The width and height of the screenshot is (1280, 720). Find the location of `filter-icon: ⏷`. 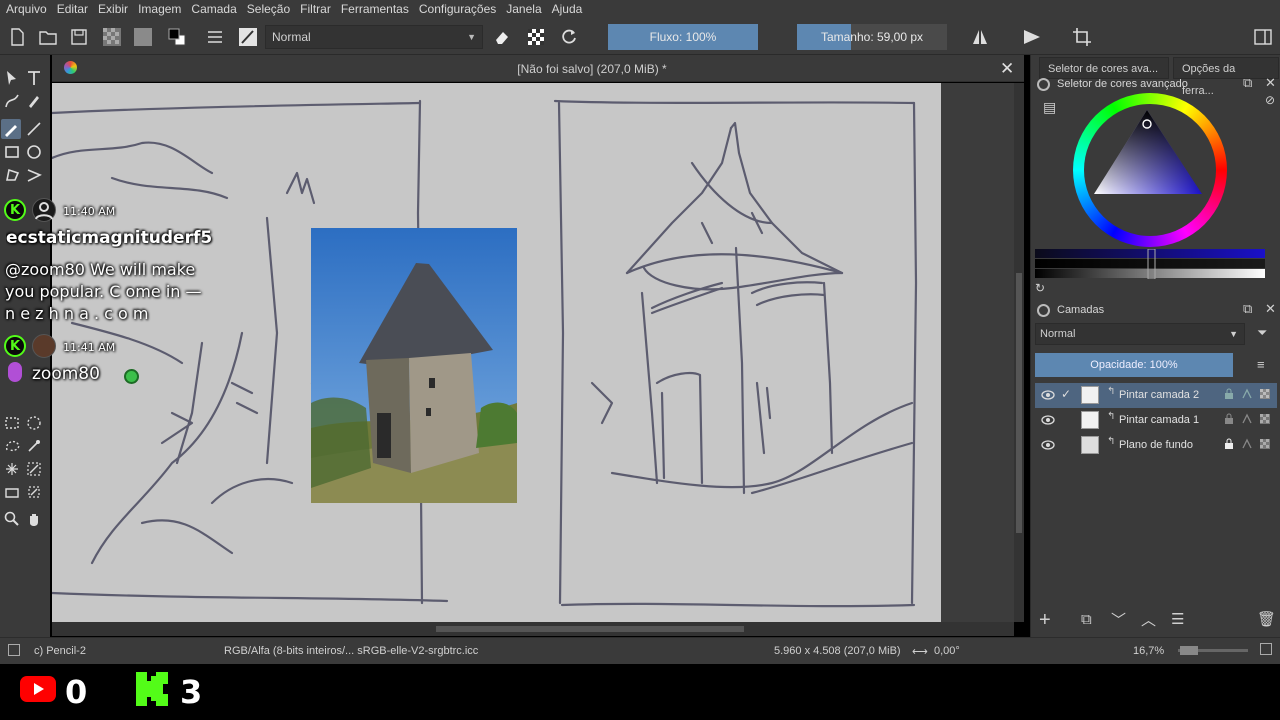

filter-icon: ⏷ is located at coordinates (1262, 333).